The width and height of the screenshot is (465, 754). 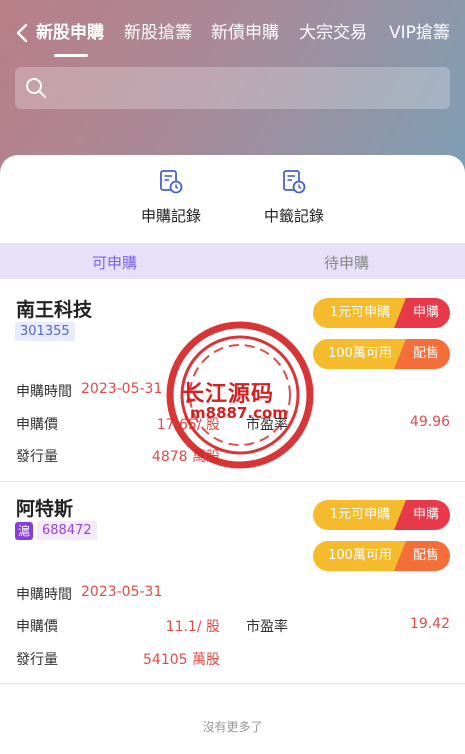 What do you see at coordinates (170, 216) in the screenshot?
I see `subscribe-records-label: 申購記錄` at bounding box center [170, 216].